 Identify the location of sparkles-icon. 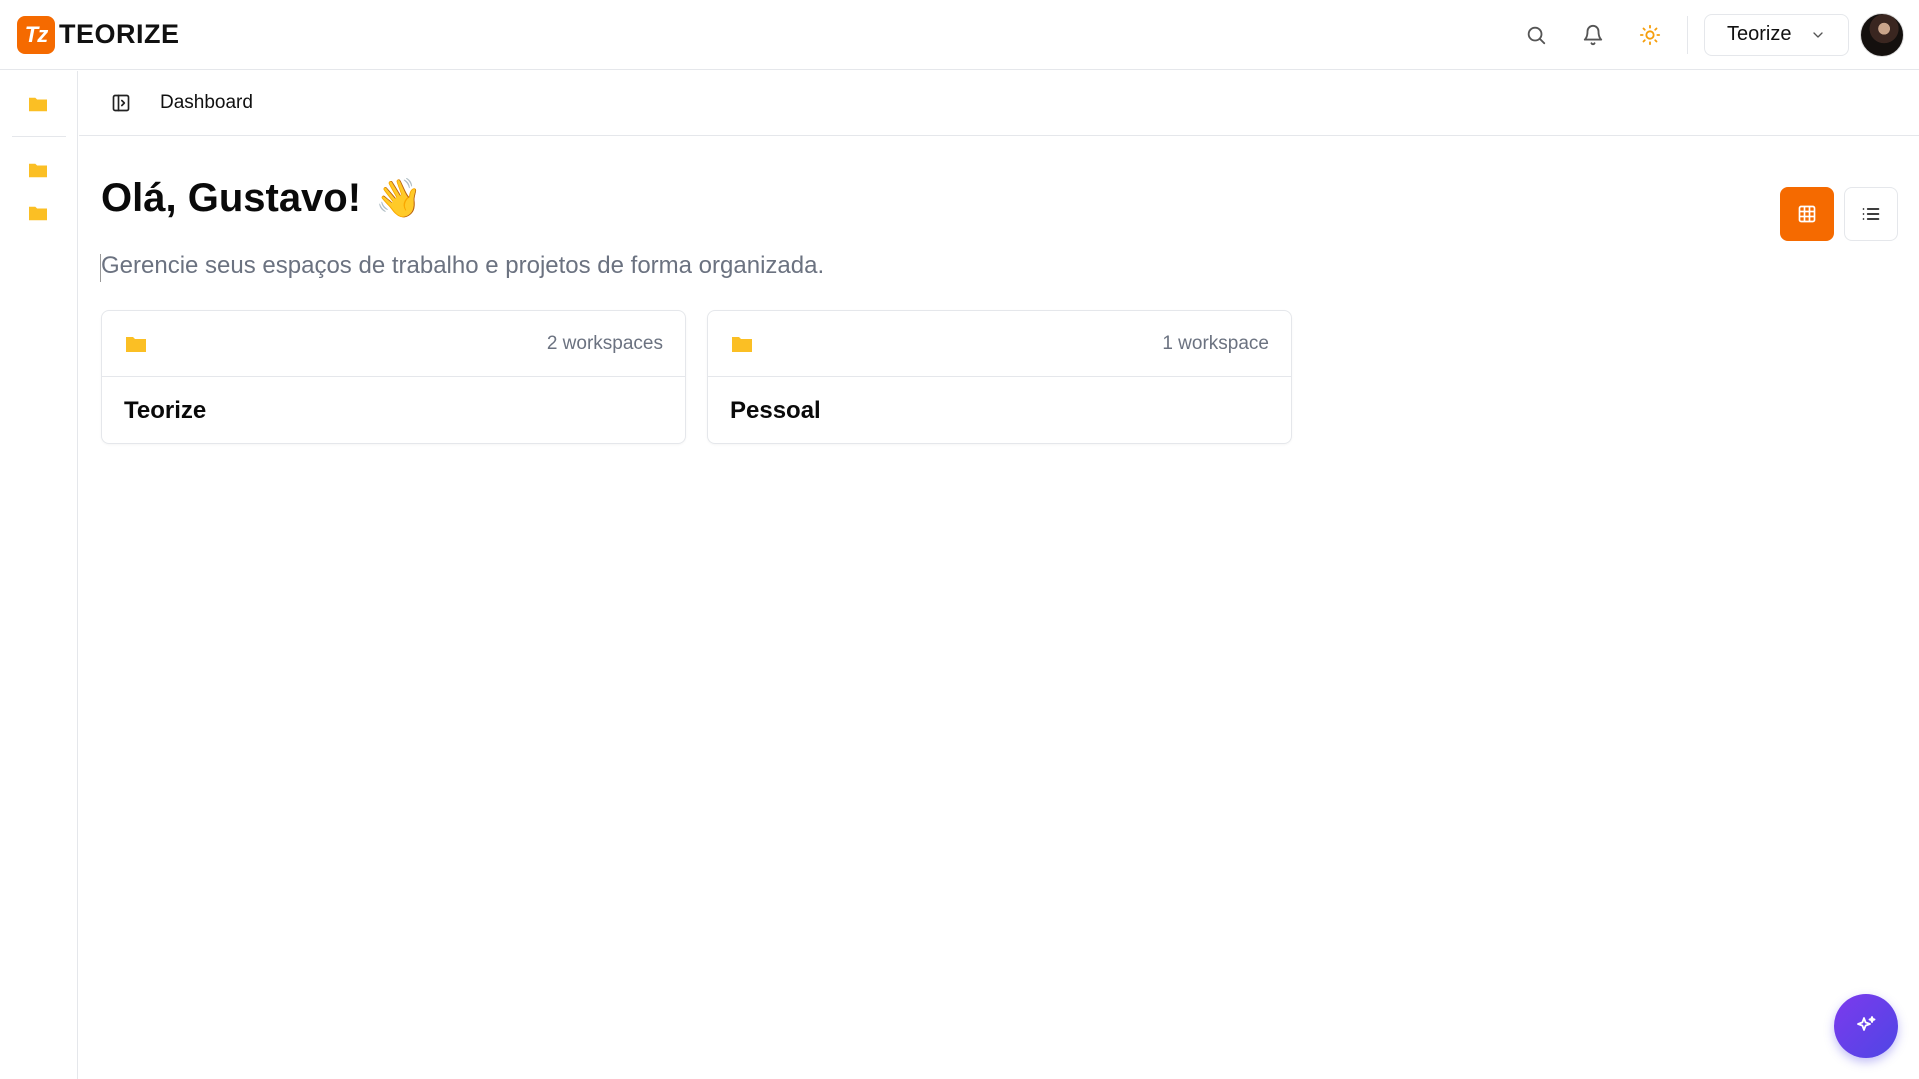
(1866, 1023).